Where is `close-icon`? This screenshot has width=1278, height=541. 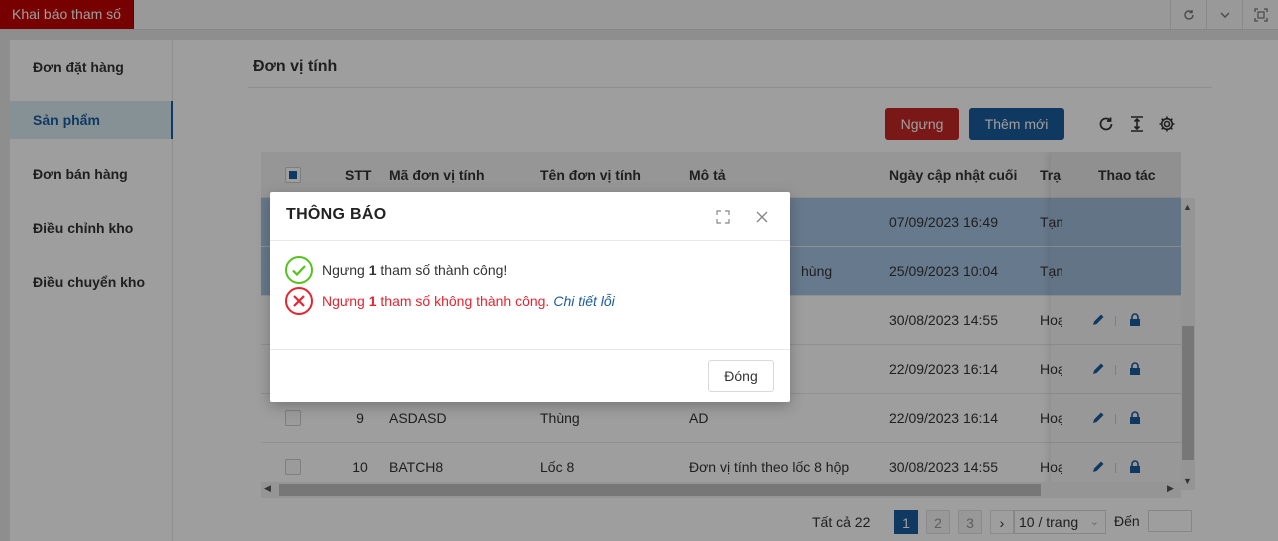
close-icon is located at coordinates (762, 217).